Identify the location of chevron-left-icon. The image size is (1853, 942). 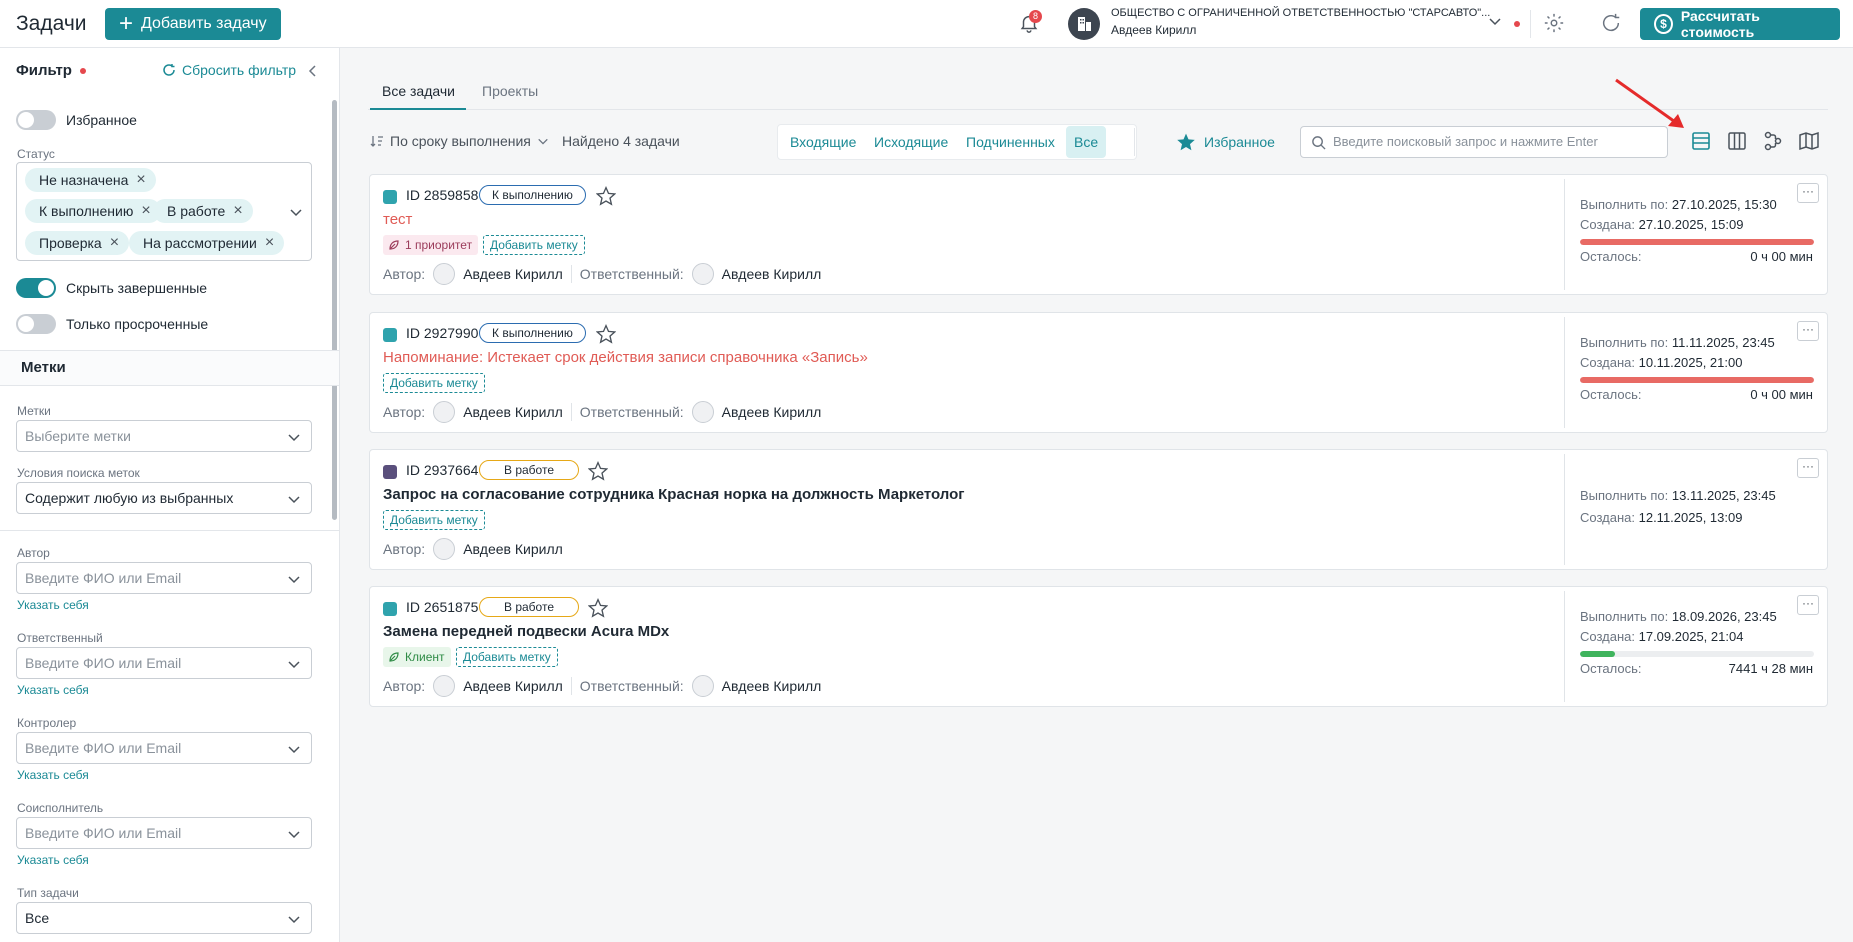
(313, 71).